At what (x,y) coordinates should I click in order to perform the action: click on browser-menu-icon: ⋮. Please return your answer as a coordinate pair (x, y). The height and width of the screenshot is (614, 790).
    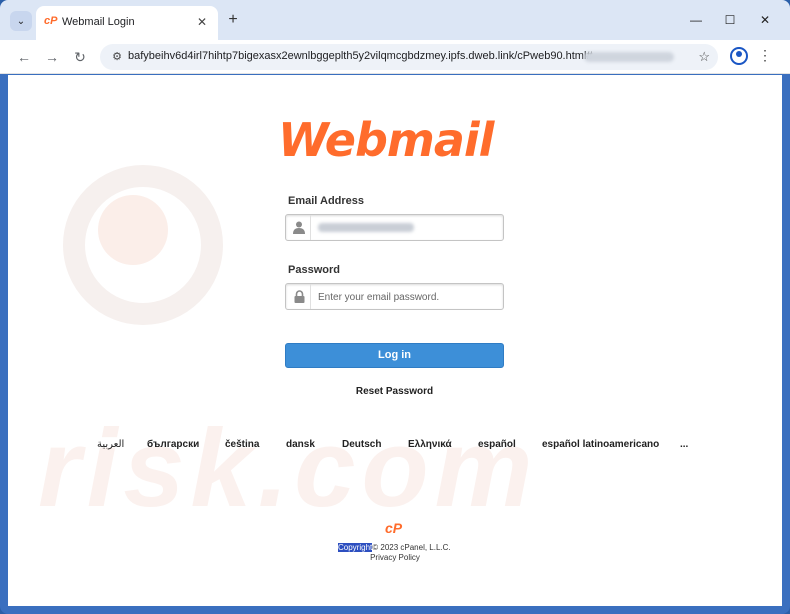
    Looking at the image, I should click on (765, 55).